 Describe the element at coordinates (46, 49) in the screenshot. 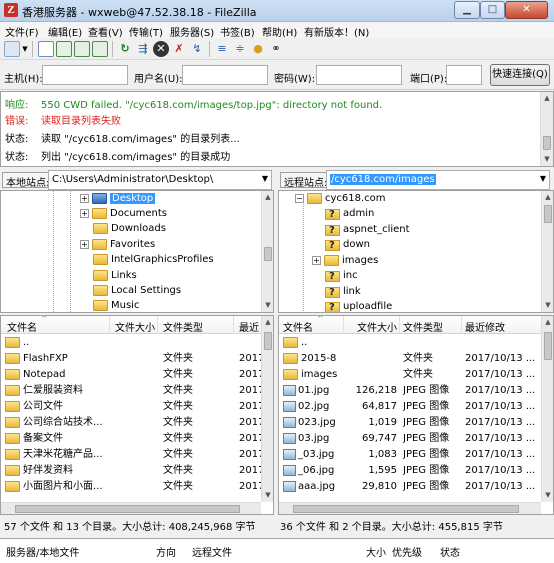

I see `toggle-log-icon` at that location.